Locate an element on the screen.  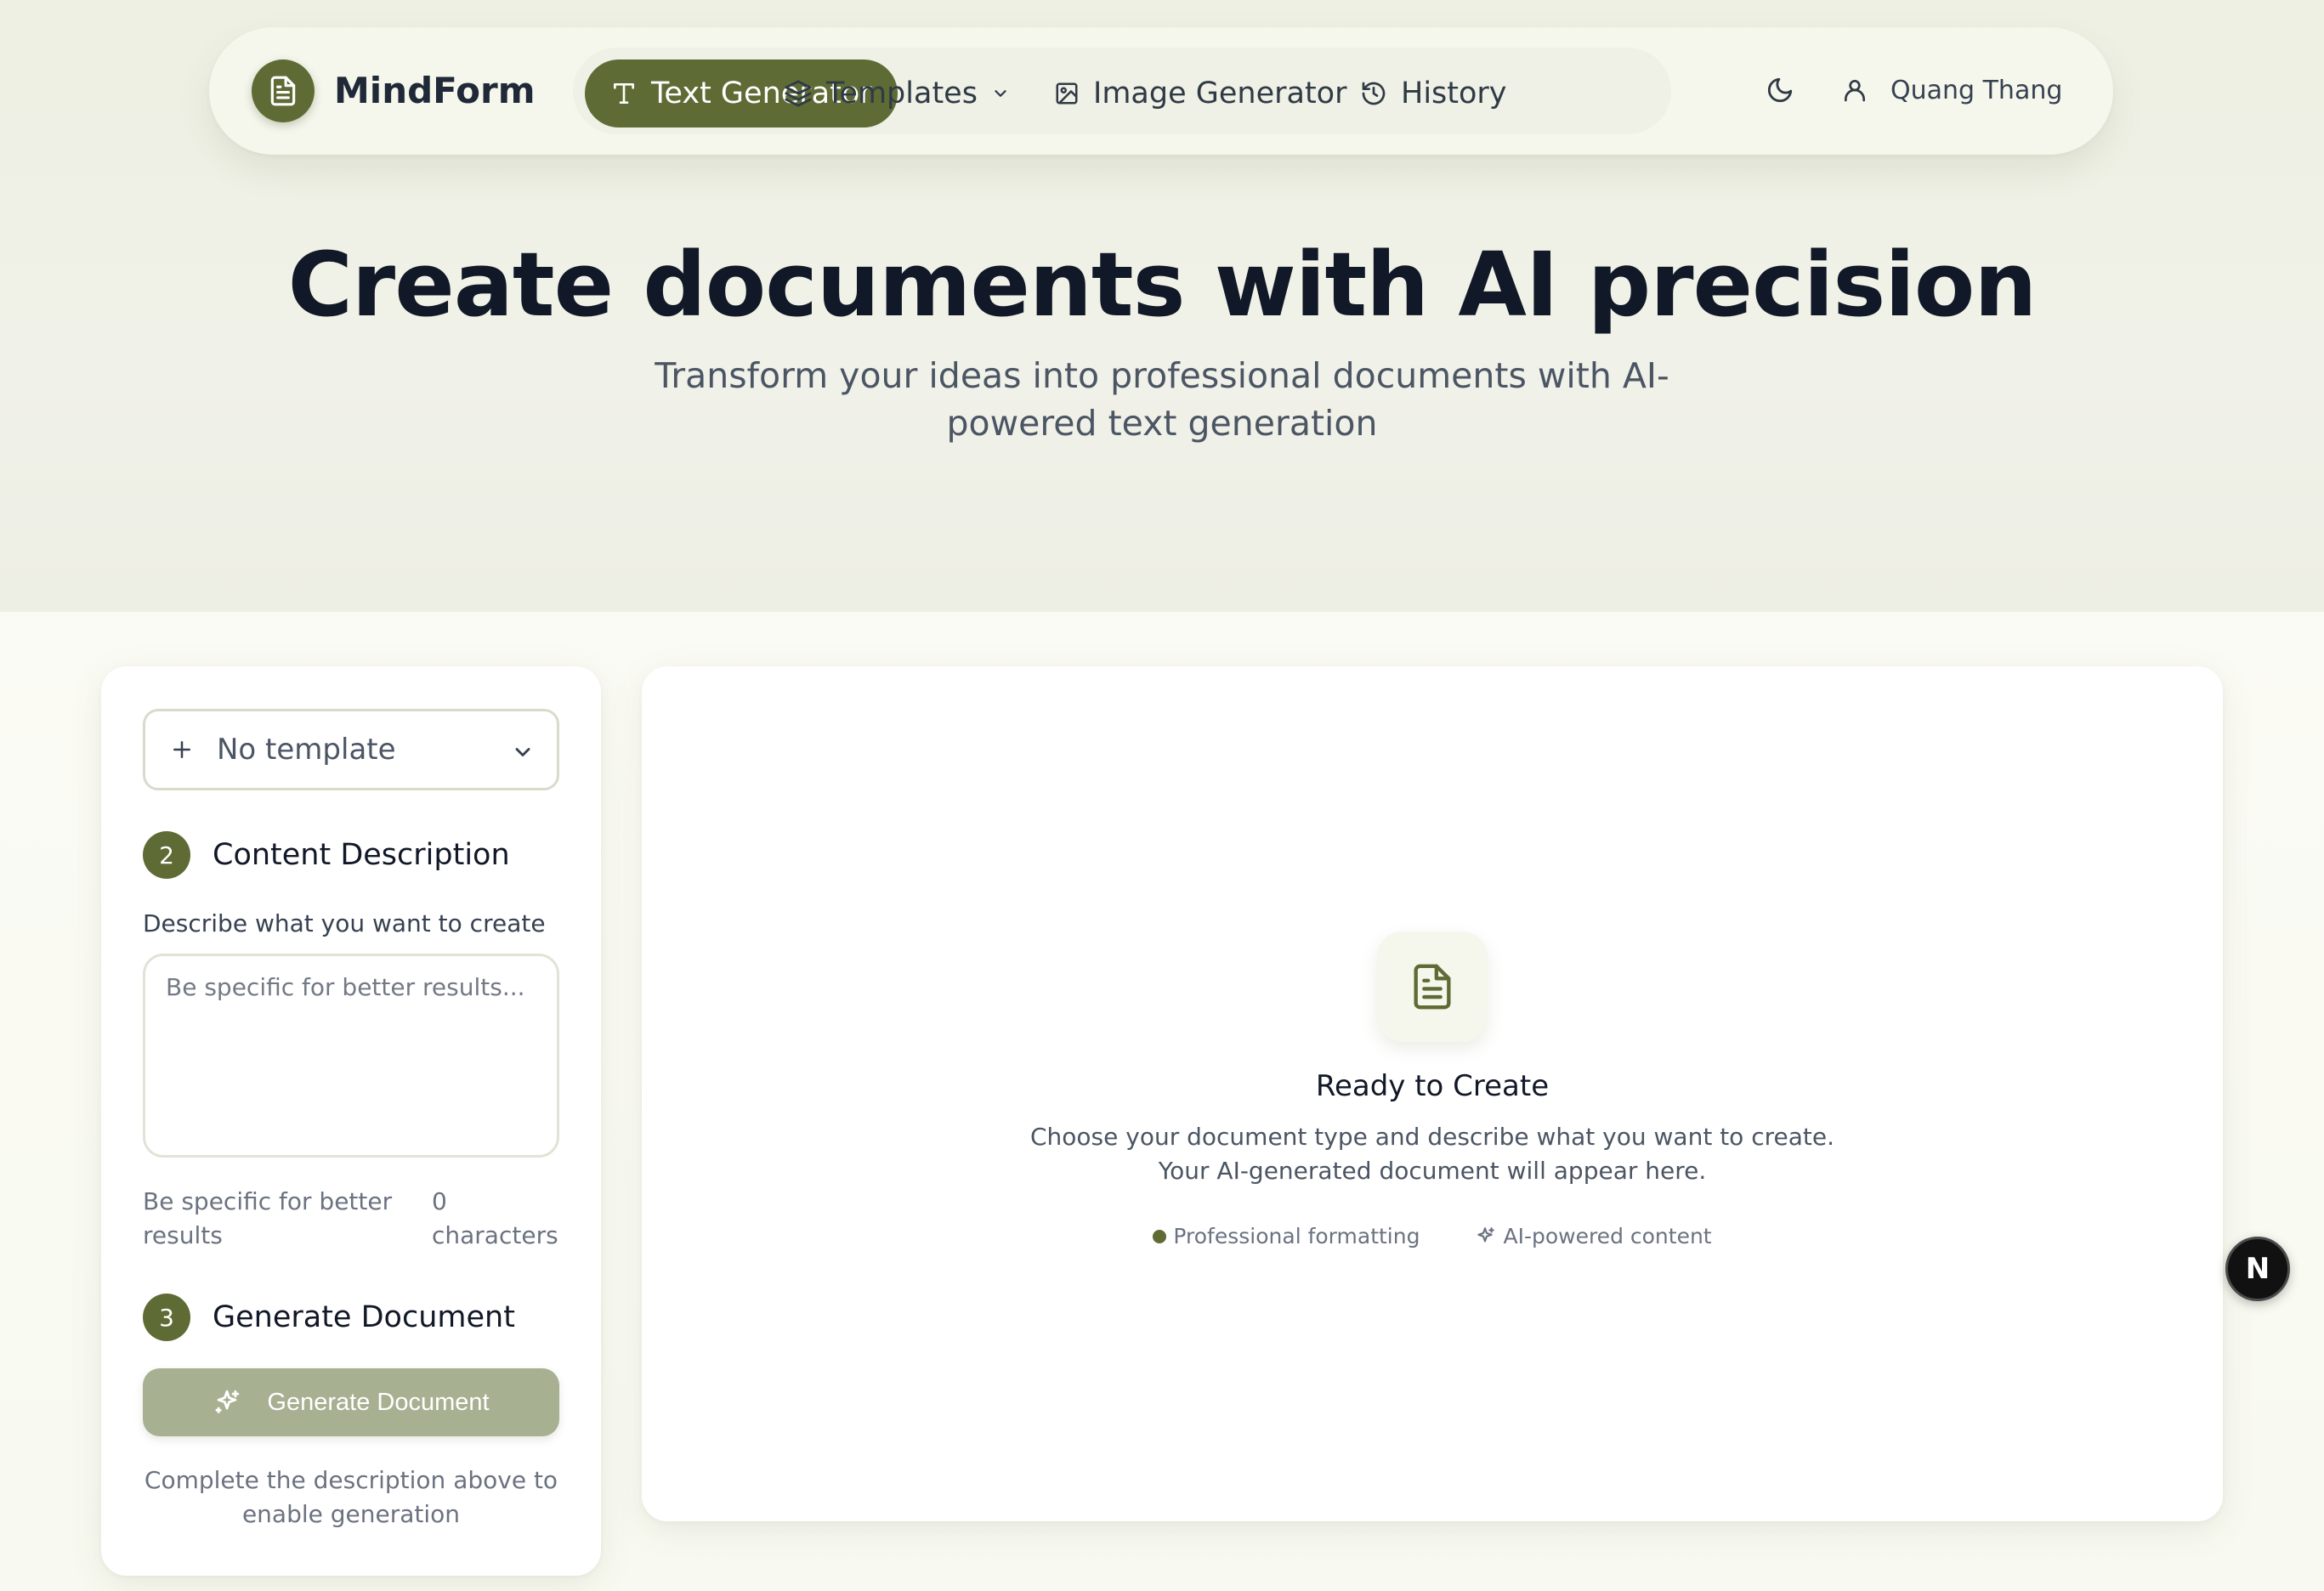
step-generate-document: 3 Generate Document is located at coordinates (329, 1317).